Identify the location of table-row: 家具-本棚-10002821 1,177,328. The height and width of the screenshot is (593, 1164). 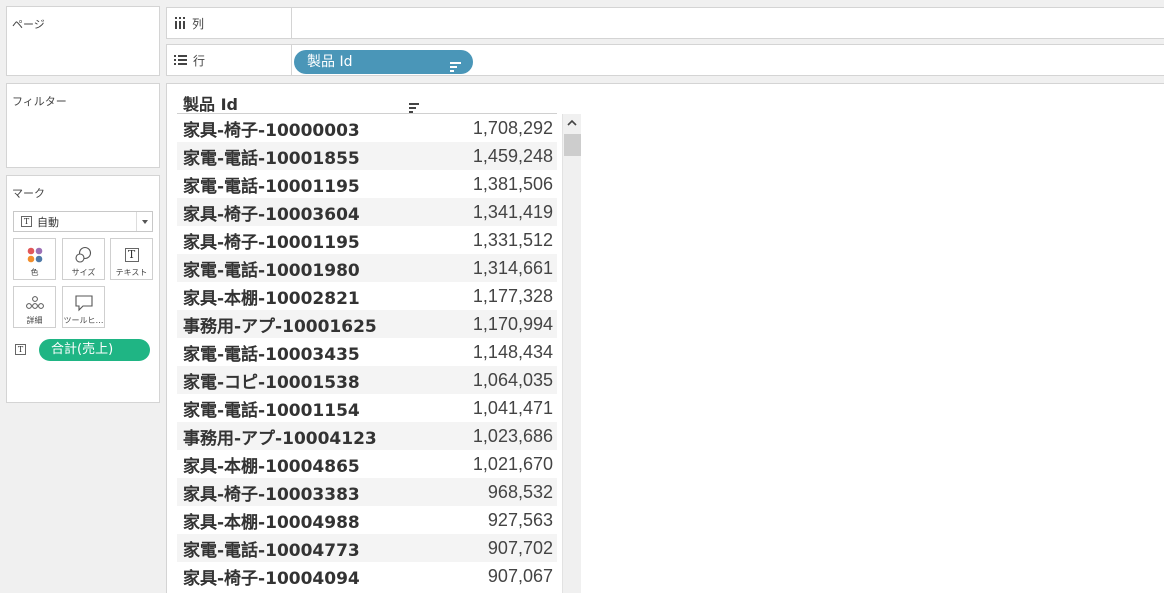
(367, 296).